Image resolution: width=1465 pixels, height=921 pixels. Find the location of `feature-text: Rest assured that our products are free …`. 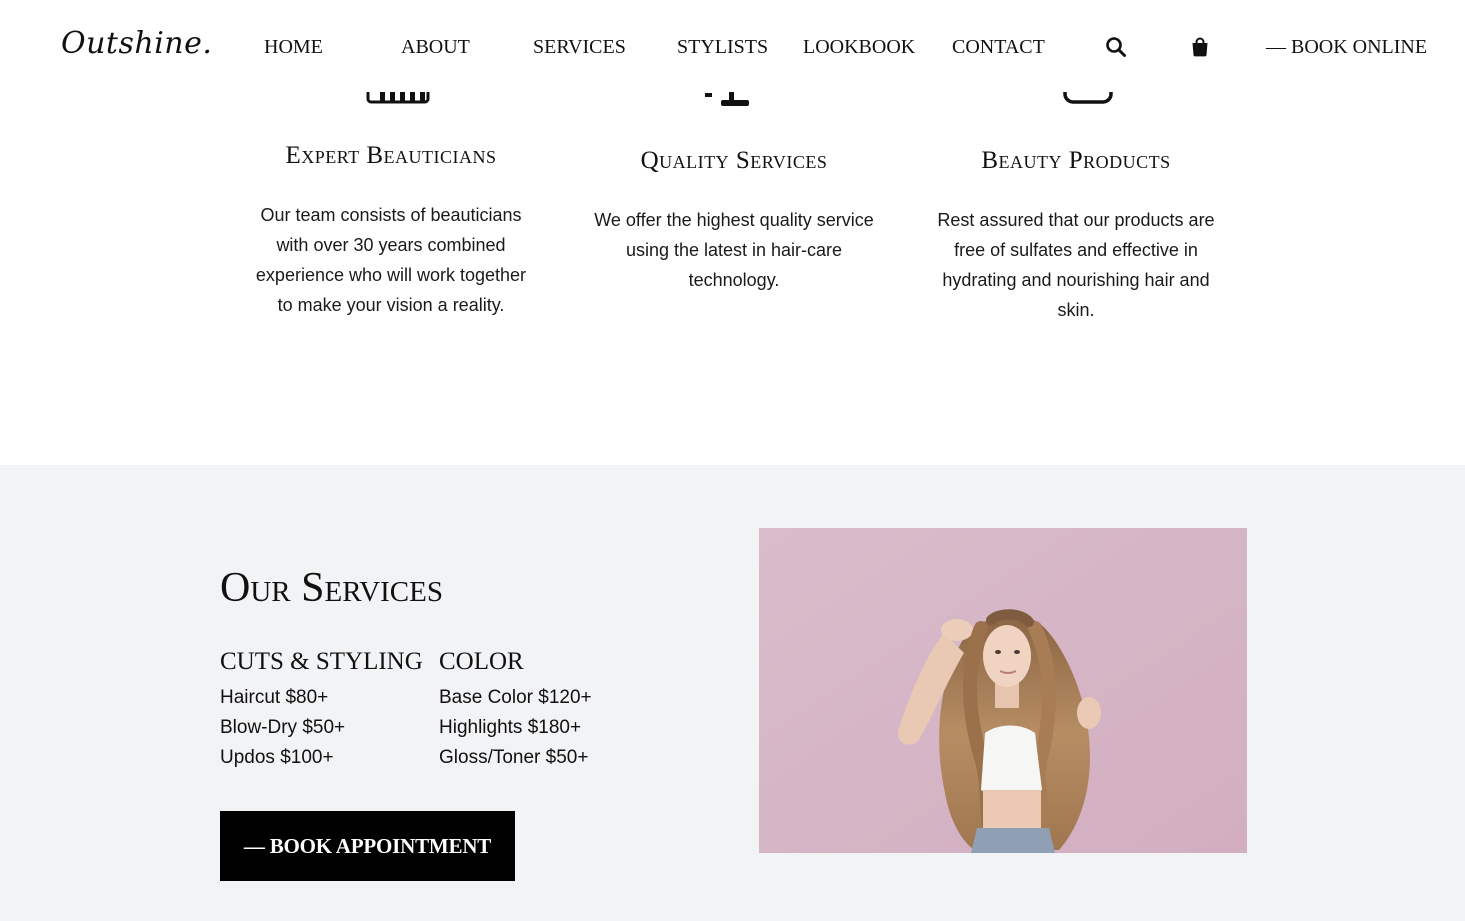

feature-text: Rest assured that our products are free … is located at coordinates (1076, 265).